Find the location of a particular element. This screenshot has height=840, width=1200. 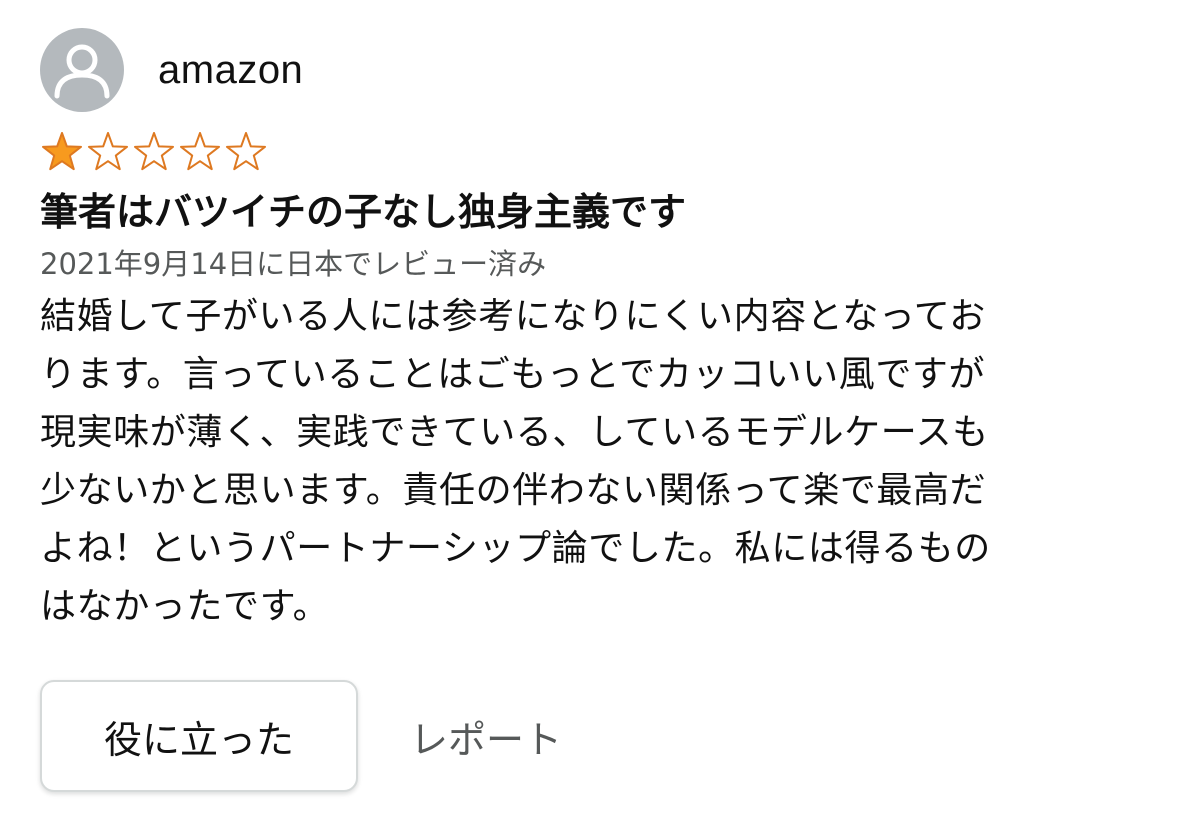

reviewer-profile: amazon is located at coordinates (600, 70).